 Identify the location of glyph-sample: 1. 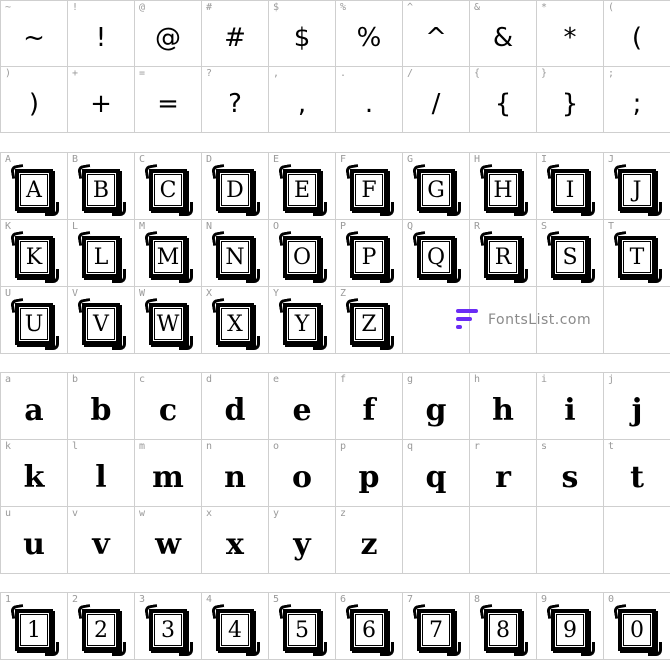
(34, 630).